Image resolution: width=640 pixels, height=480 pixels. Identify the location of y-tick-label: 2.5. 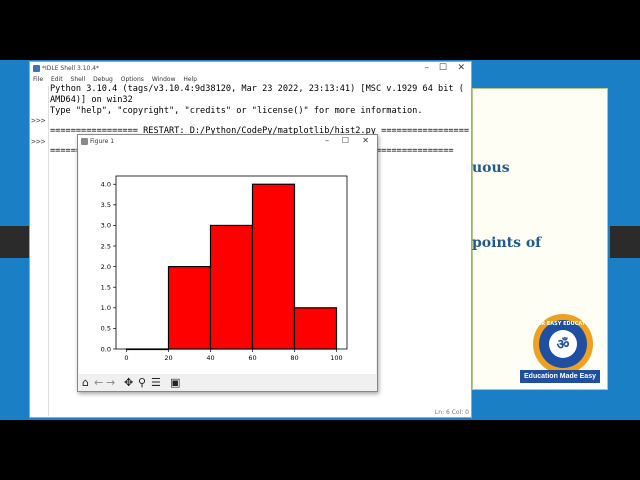
(106, 246).